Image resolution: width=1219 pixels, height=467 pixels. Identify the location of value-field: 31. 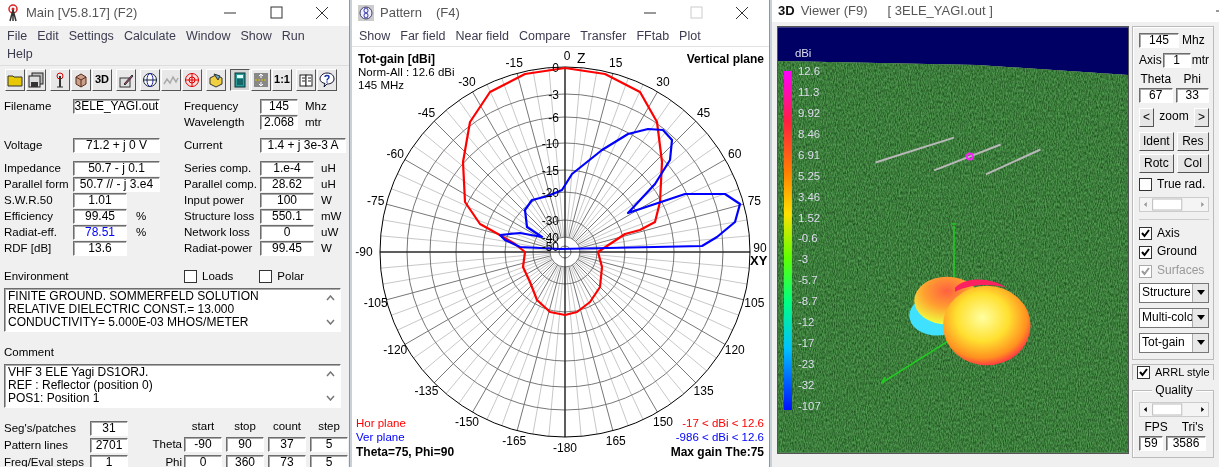
(109, 428).